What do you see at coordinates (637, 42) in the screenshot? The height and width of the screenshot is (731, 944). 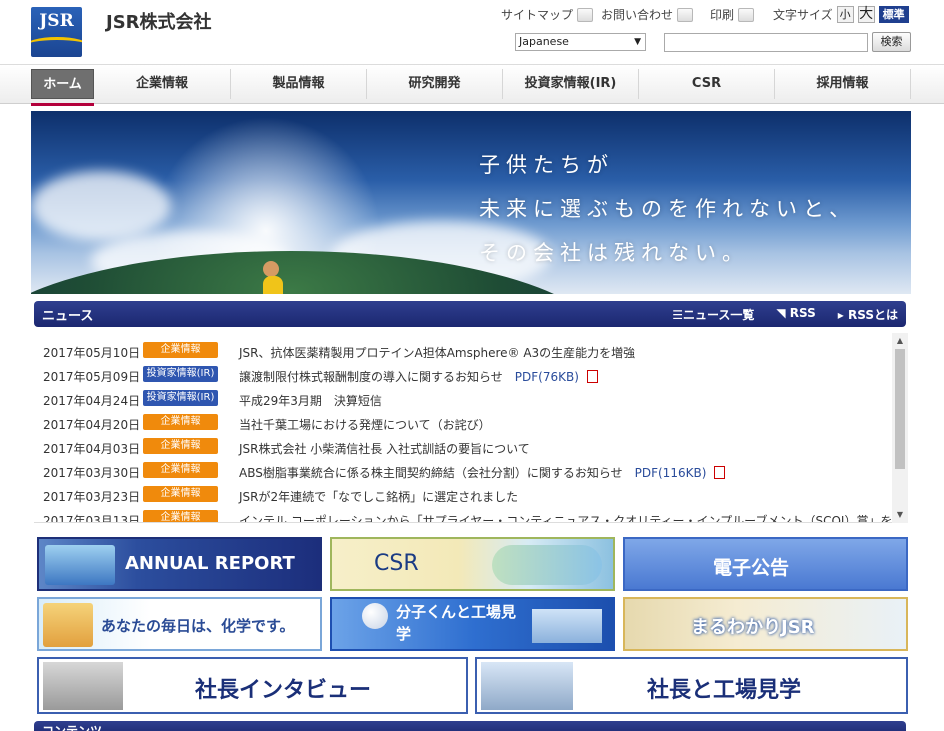 I see `dropdown-arrow-icon: ▼` at bounding box center [637, 42].